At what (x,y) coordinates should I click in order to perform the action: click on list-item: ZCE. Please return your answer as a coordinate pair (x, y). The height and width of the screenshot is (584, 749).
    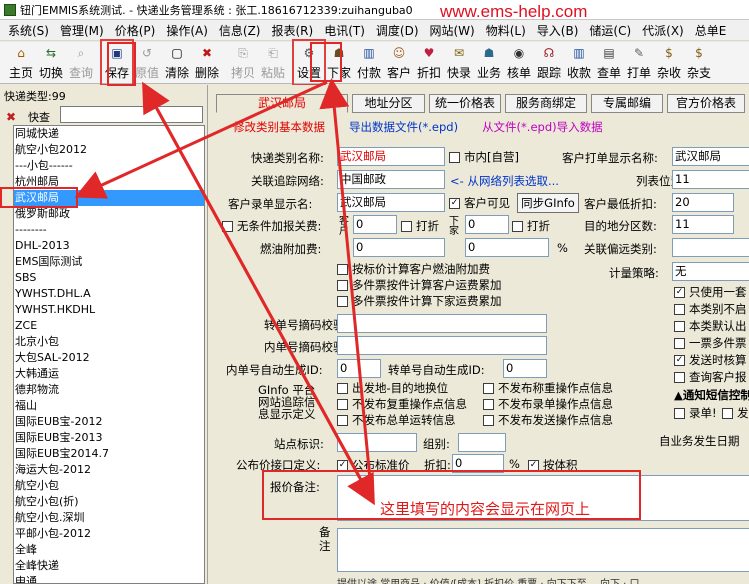
    Looking at the image, I should click on (109, 326).